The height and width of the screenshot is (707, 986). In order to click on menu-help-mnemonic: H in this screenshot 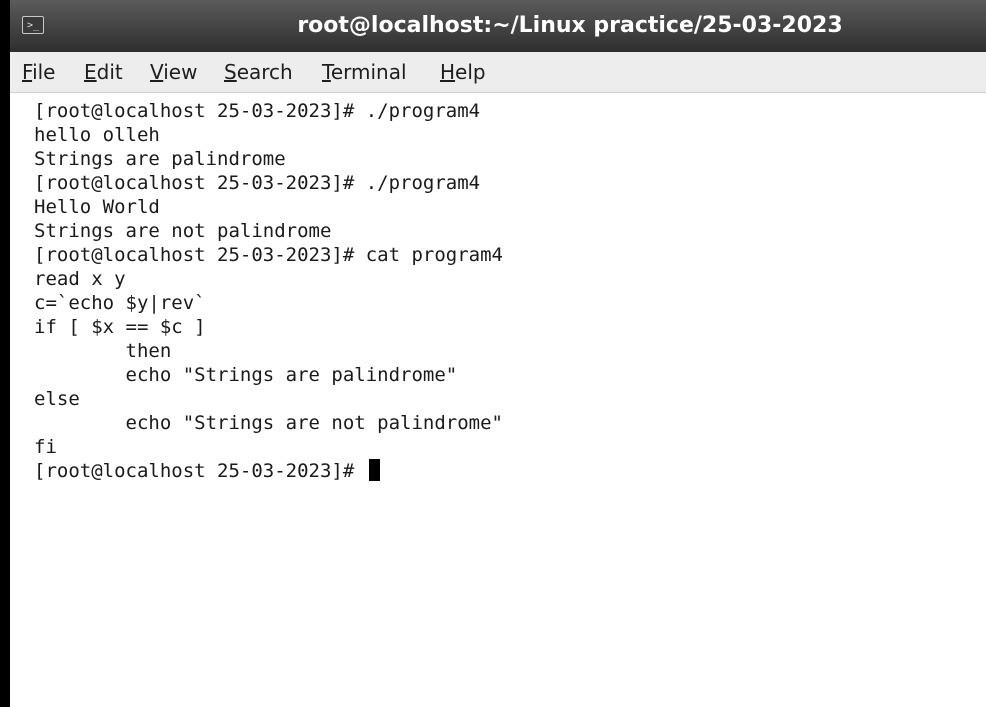, I will do `click(448, 72)`.